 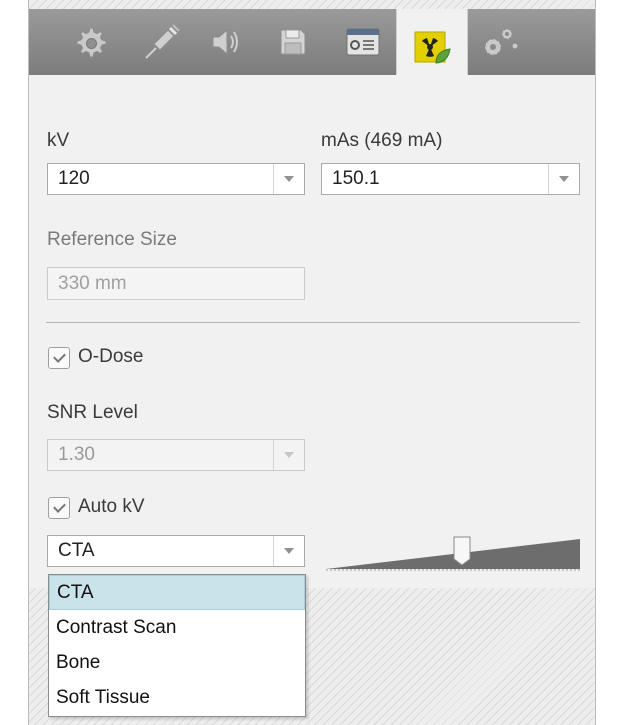 I want to click on mas-value: 150.1, so click(x=356, y=178).